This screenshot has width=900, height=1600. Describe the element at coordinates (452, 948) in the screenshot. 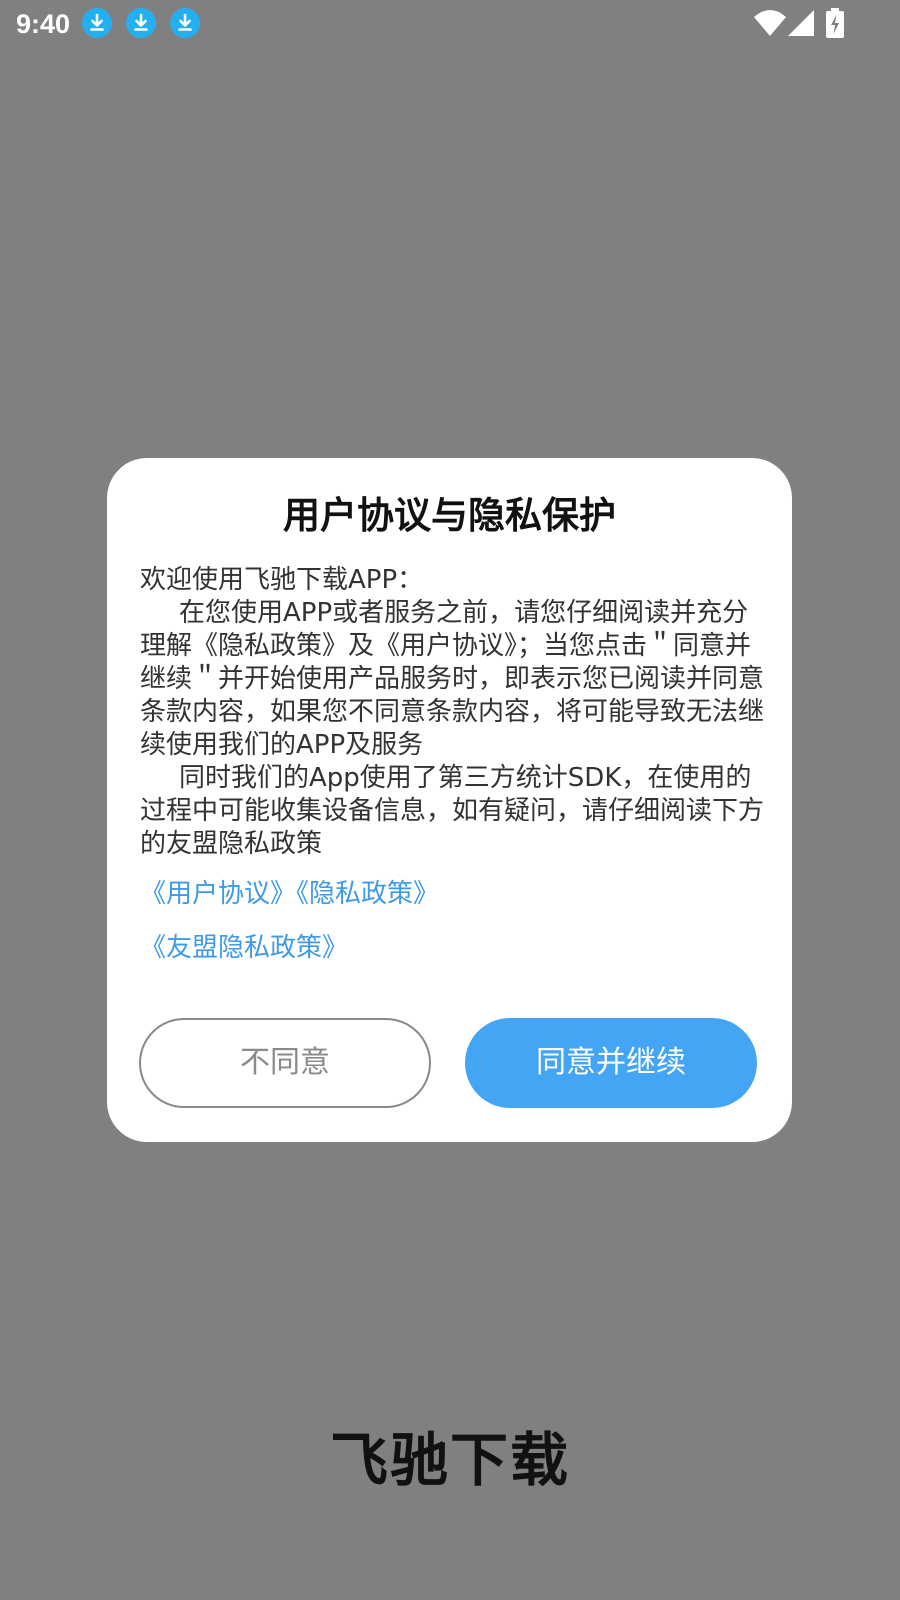

I see `umeng-links-row: 《友盟隐私政策》` at that location.